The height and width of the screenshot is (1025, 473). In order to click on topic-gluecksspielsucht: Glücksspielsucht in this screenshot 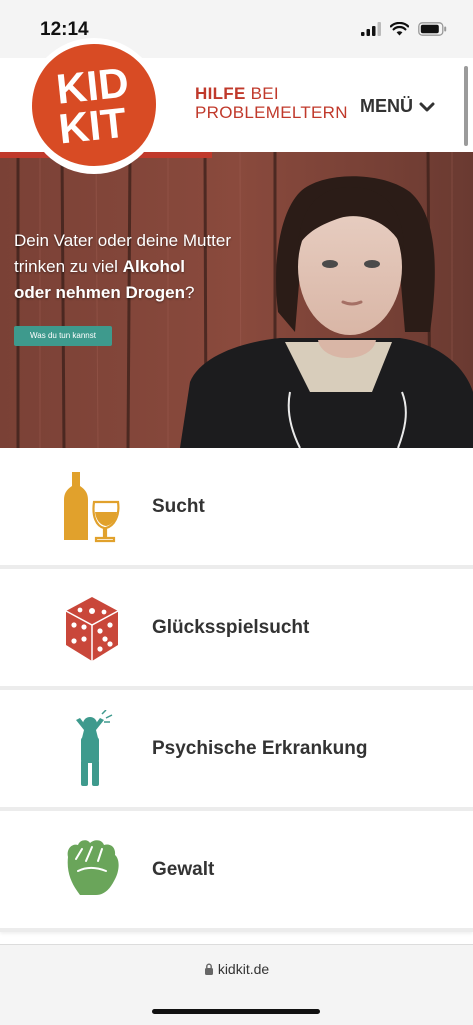, I will do `click(236, 629)`.